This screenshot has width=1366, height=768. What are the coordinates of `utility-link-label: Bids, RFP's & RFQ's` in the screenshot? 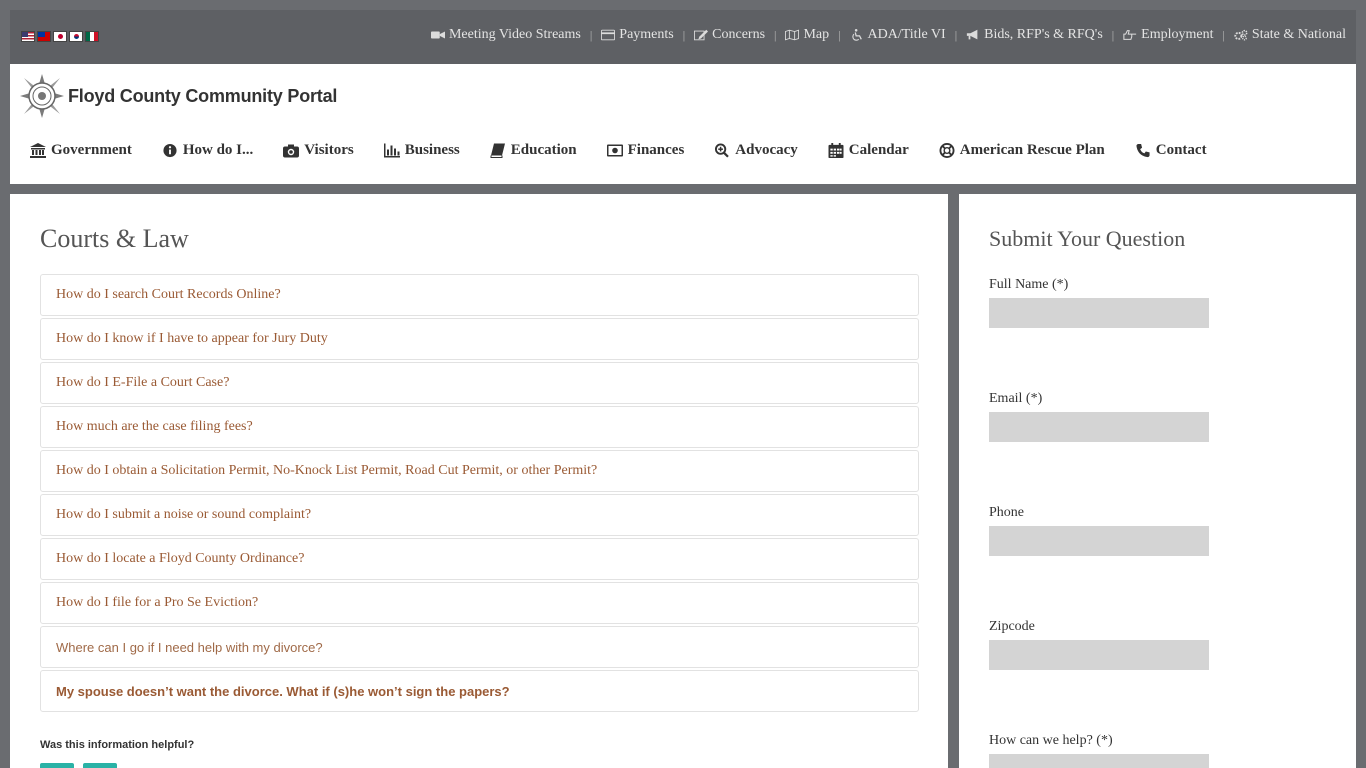 It's located at (1043, 34).